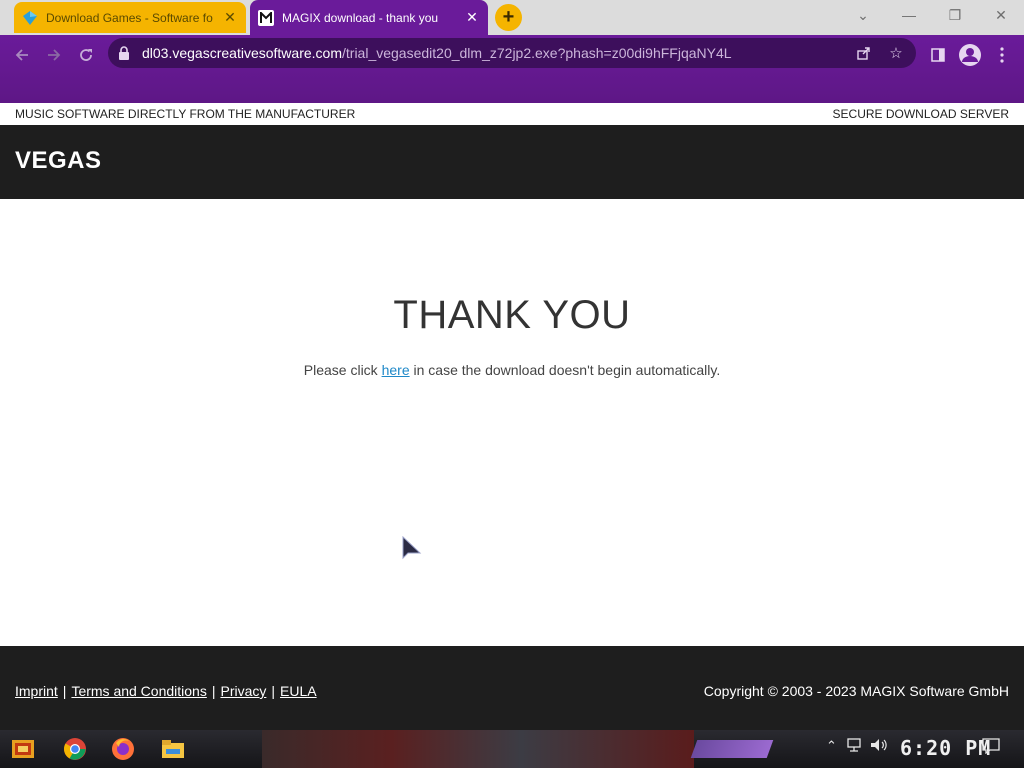  I want to click on arrow-left-icon, so click(21, 55).